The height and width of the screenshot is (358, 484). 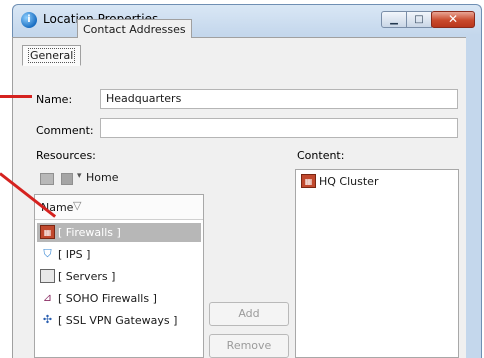 What do you see at coordinates (249, 314) in the screenshot?
I see `add-button: Add` at bounding box center [249, 314].